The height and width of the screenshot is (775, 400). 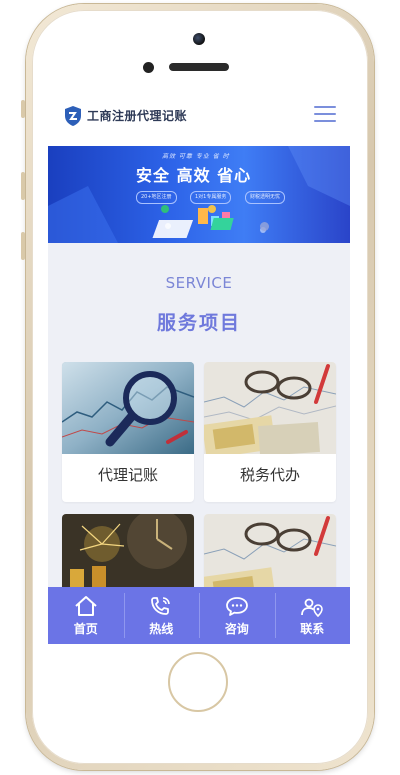 I want to click on location-user-icon, so click(x=312, y=607).